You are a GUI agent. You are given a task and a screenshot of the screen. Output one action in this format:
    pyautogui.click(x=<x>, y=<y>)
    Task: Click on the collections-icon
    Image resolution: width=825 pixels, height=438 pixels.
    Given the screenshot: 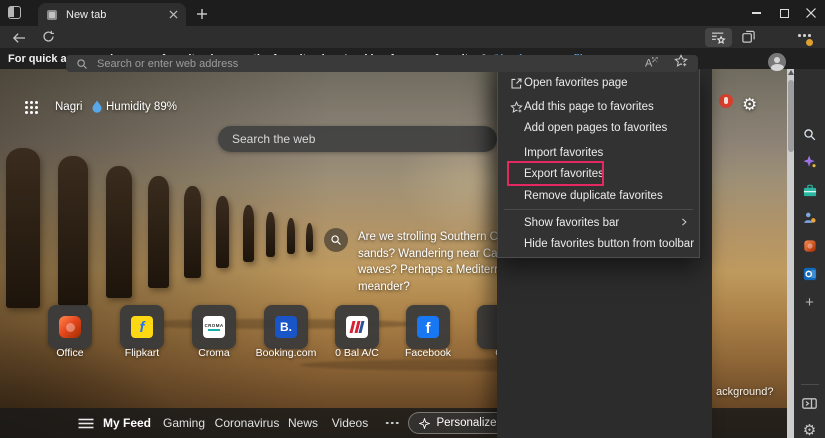 What is the action you would take?
    pyautogui.click(x=748, y=39)
    